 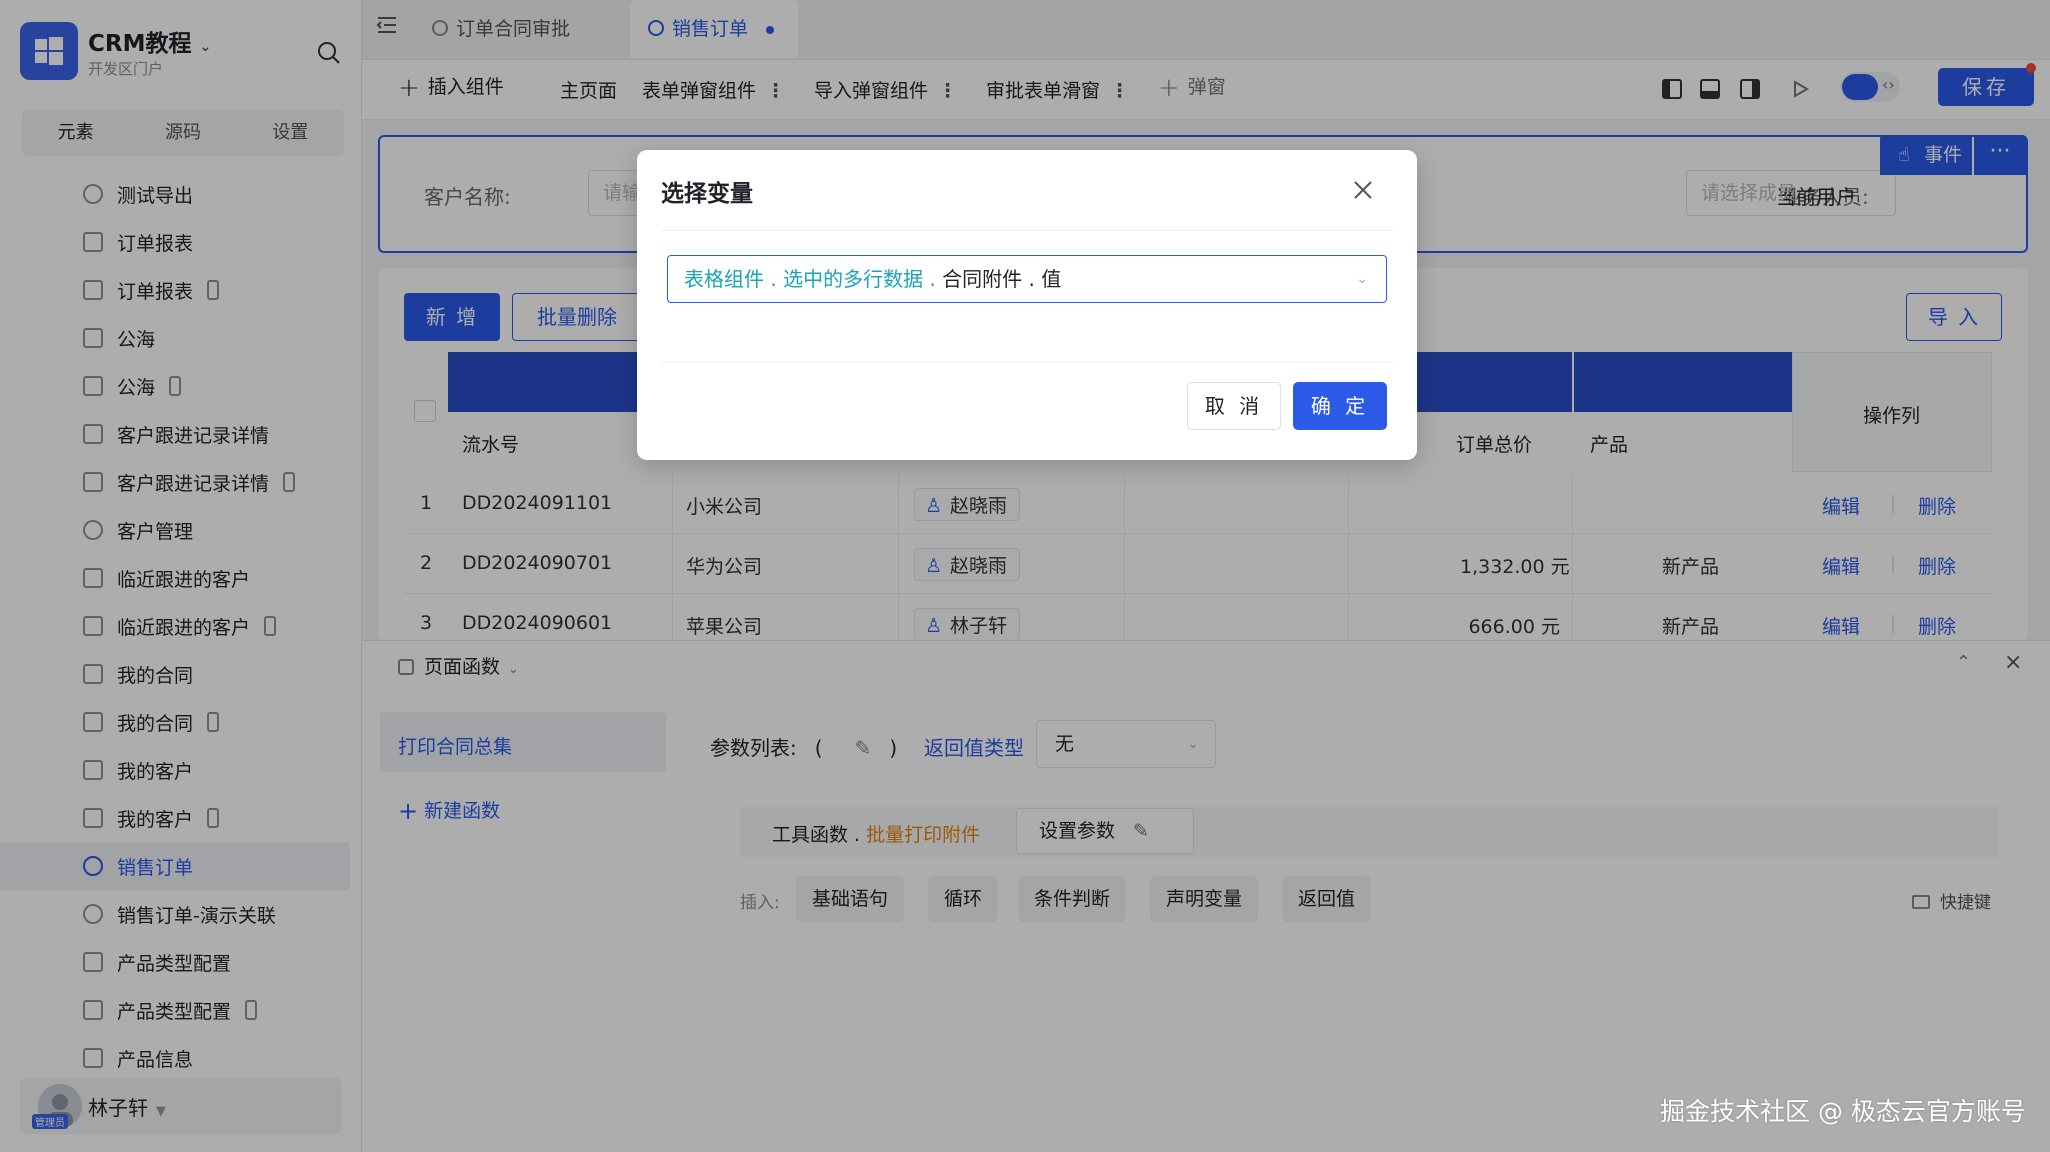 I want to click on close-icon, so click(x=1363, y=190).